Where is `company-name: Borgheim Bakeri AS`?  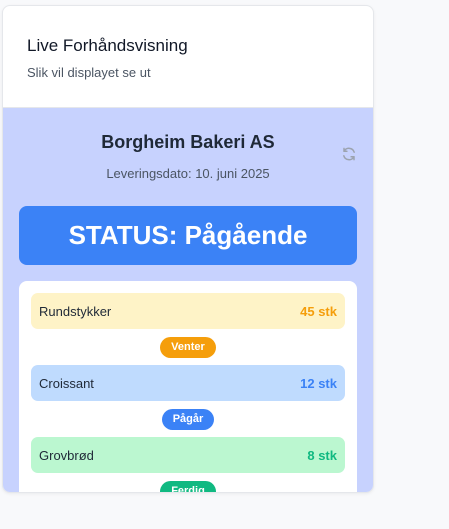 company-name: Borgheim Bakeri AS is located at coordinates (188, 142).